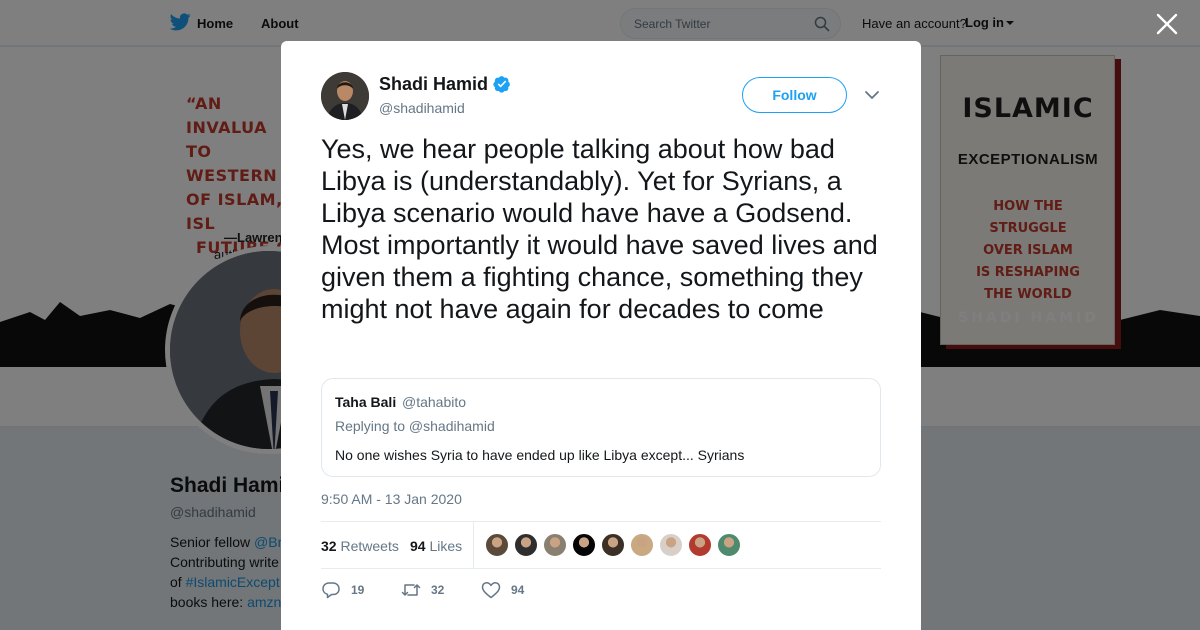 The height and width of the screenshot is (630, 1200). I want to click on heart-icon, so click(491, 590).